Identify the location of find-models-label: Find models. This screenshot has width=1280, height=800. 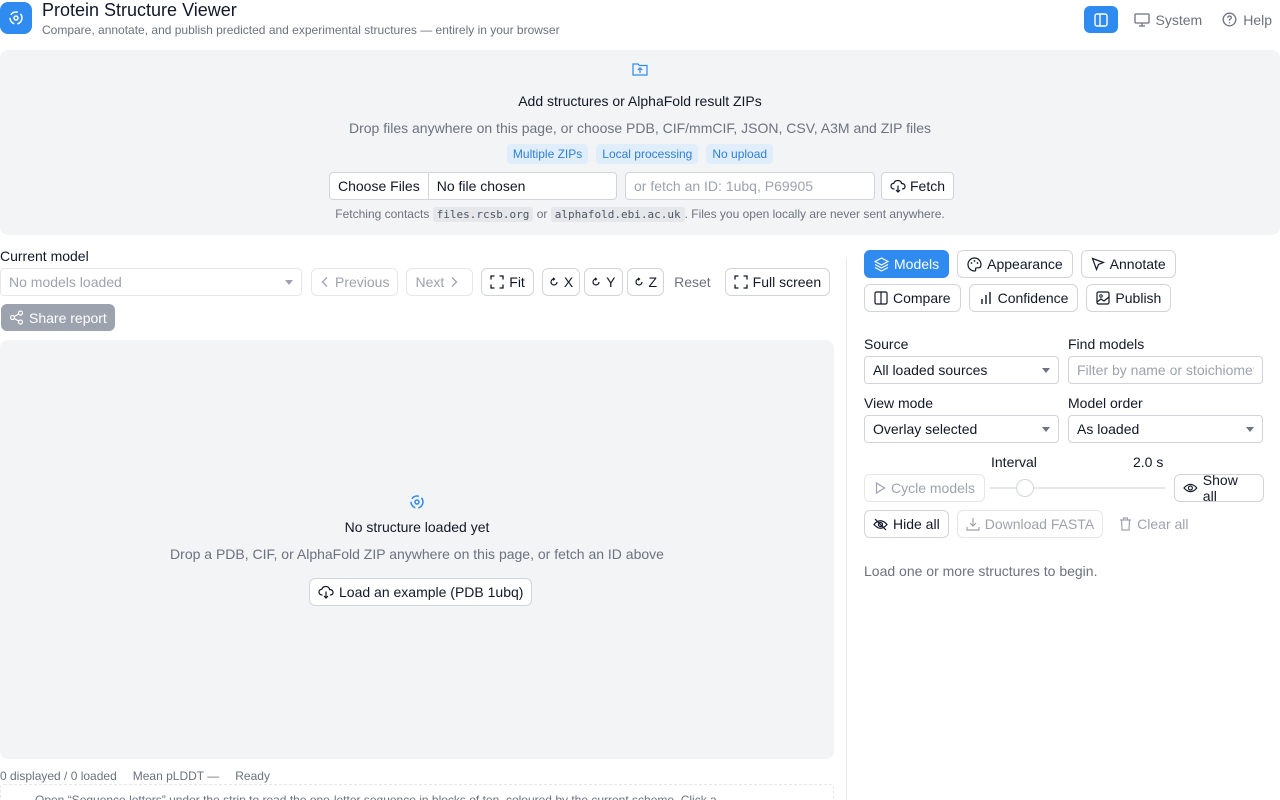
(1106, 344).